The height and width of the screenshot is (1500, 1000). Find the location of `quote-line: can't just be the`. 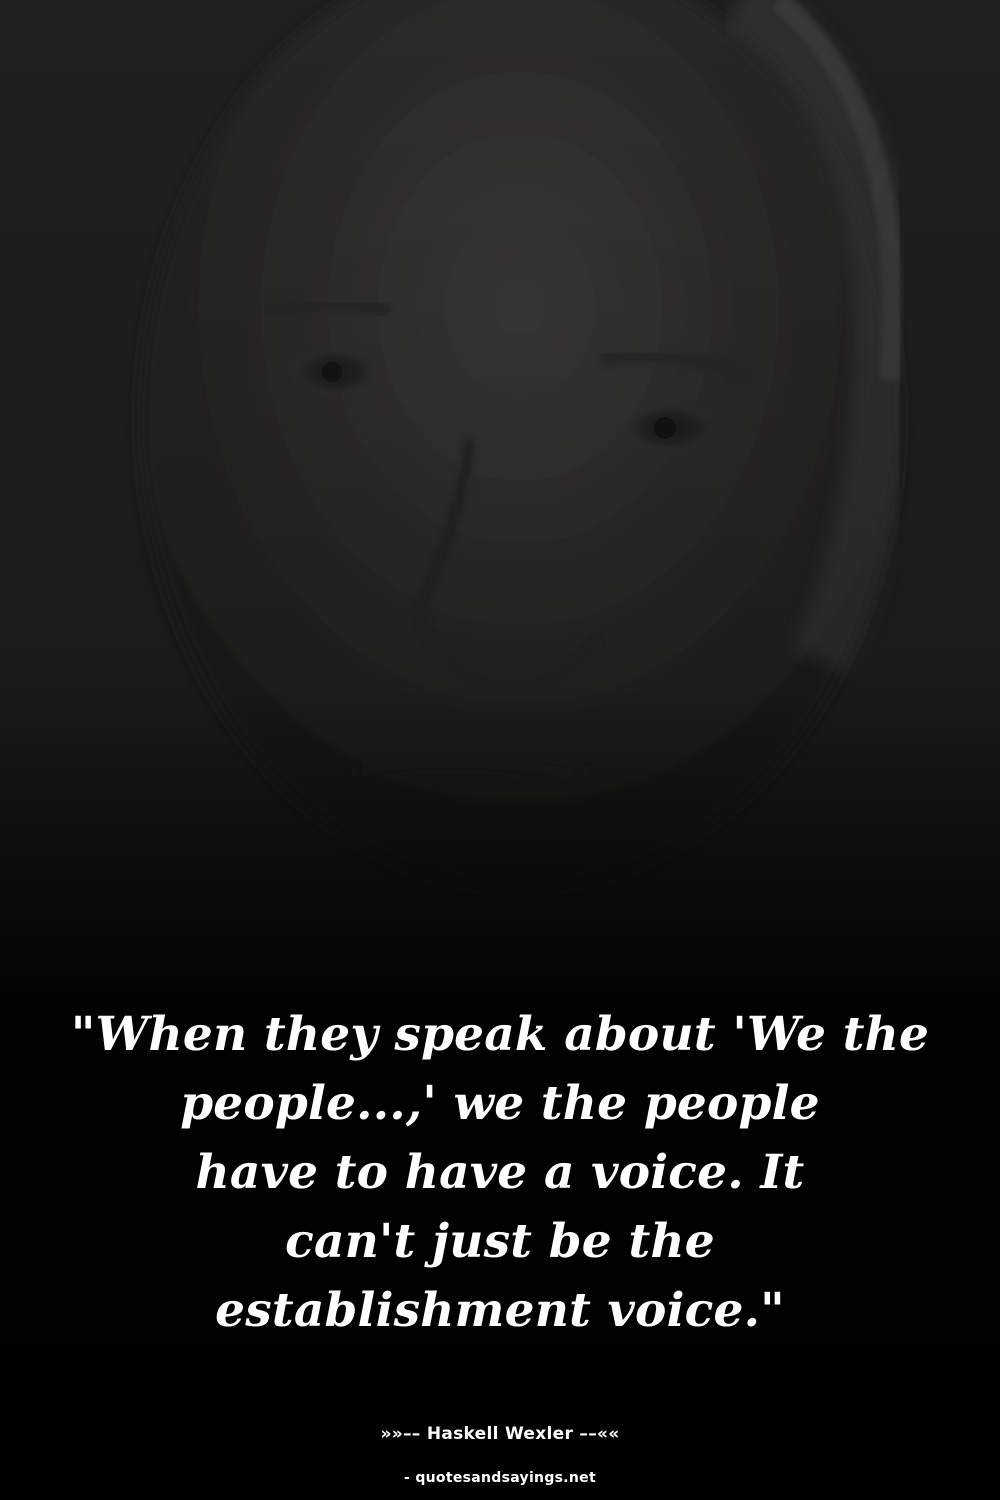

quote-line: can't just be the is located at coordinates (500, 1241).